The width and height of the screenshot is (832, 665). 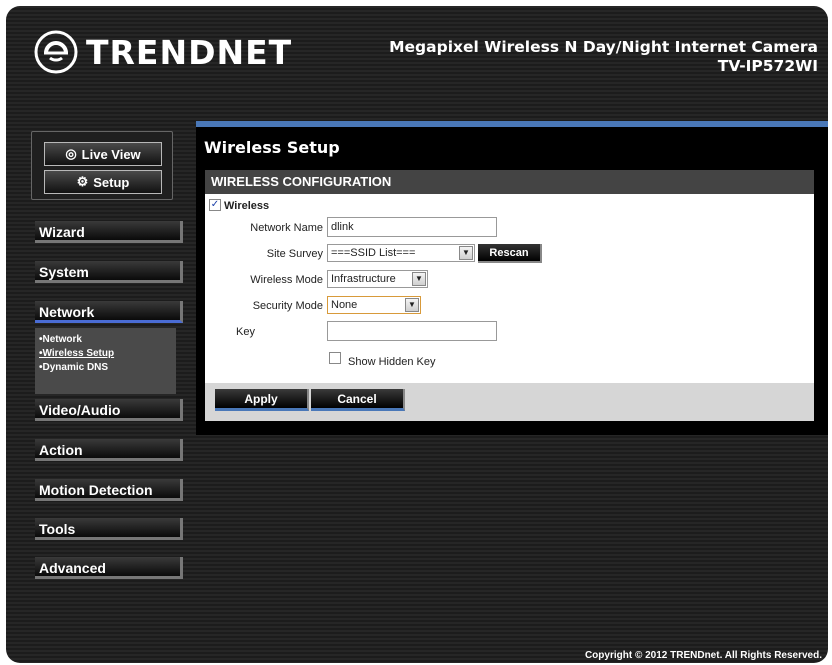 I want to click on show-hidden-key-label: Show Hidden Key, so click(x=392, y=362).